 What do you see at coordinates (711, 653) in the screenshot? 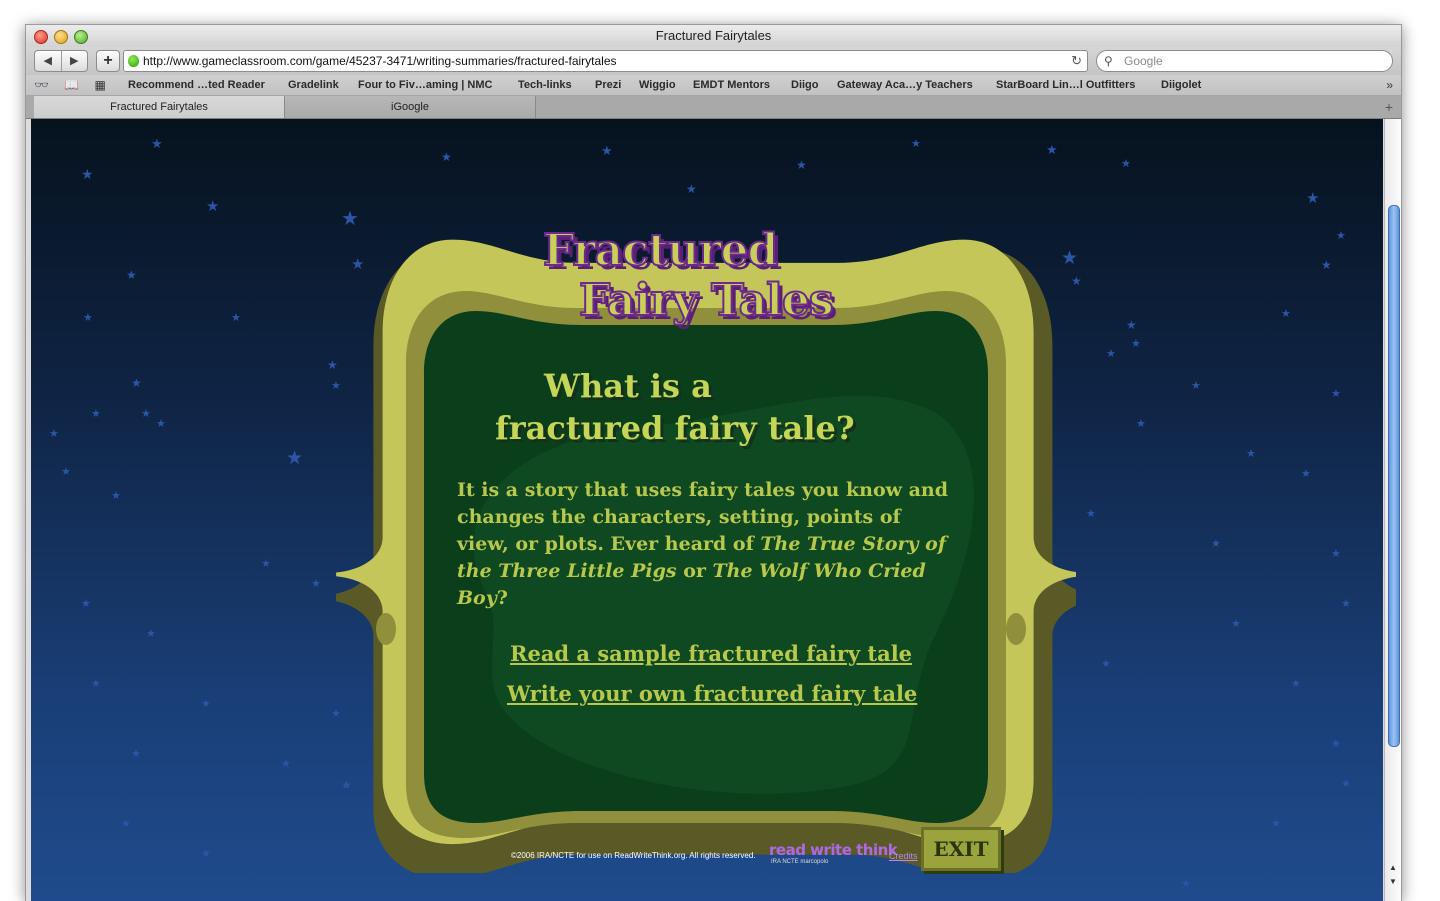
I see `read-sample-link: Read a sample fractured fairy tale` at bounding box center [711, 653].